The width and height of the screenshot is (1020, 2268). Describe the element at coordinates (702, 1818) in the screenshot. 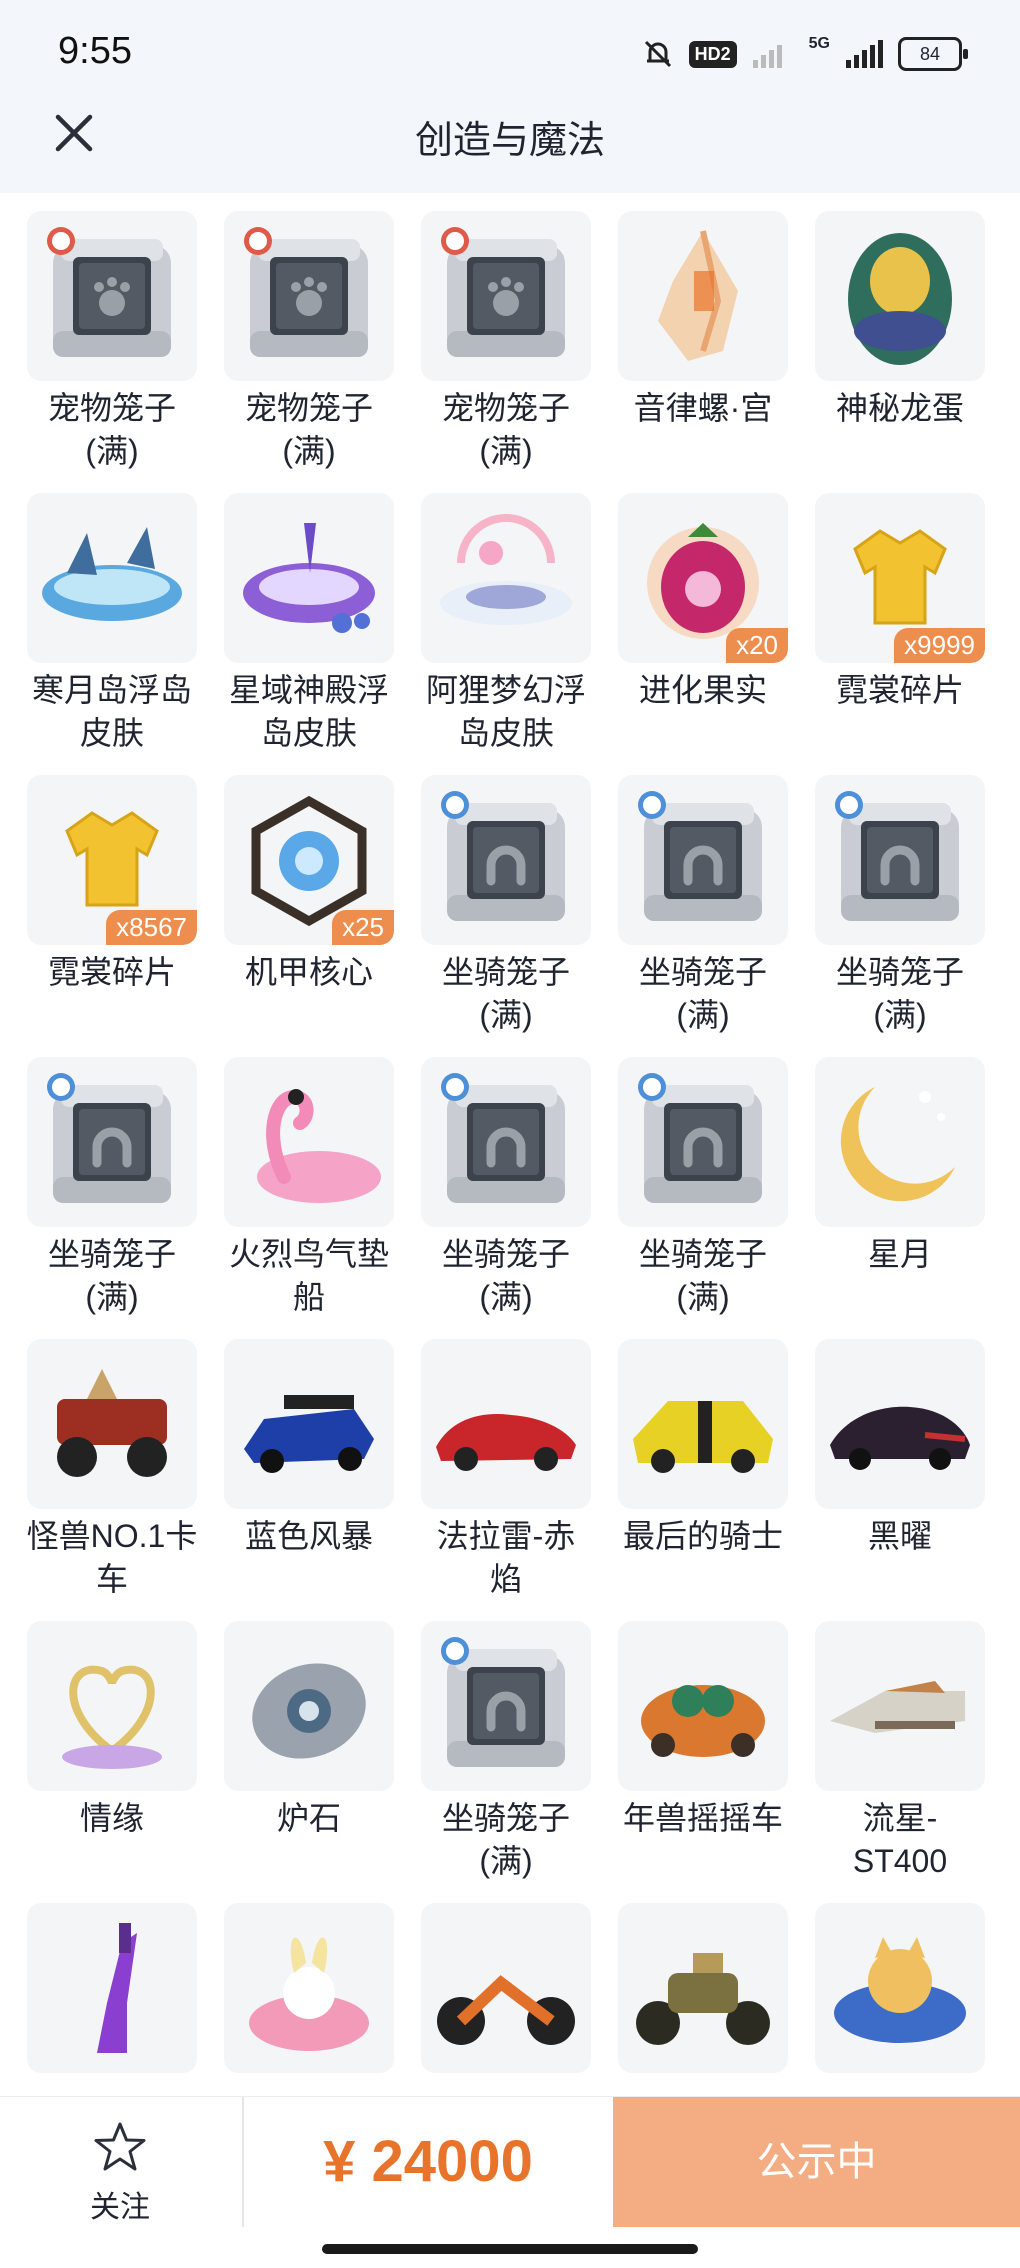

I see `item-name-line1: 年兽摇摇车` at that location.